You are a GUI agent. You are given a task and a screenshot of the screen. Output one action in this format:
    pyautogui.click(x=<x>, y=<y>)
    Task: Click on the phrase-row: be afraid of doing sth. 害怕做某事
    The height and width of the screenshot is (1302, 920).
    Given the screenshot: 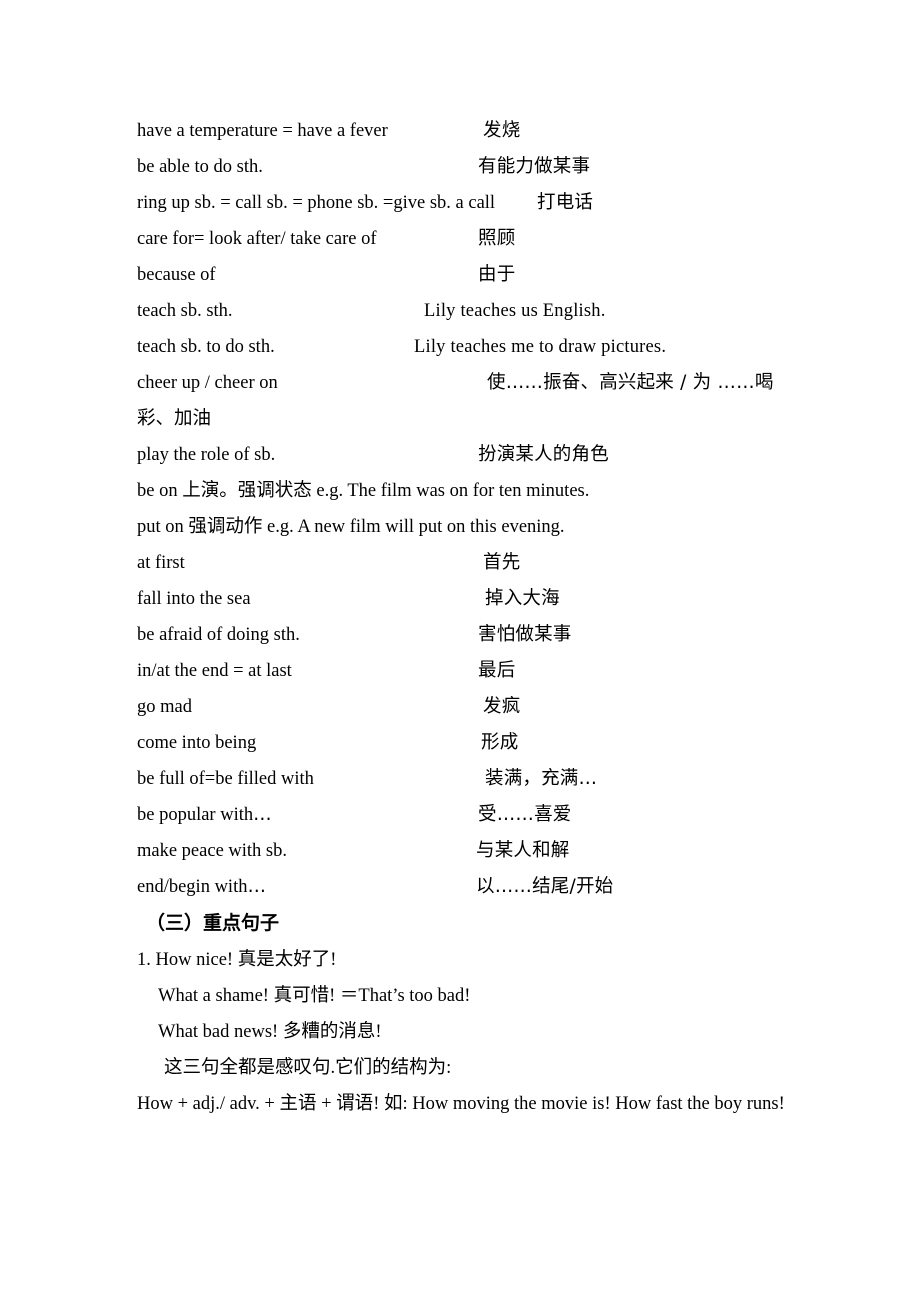 What is the action you would take?
    pyautogui.click(x=462, y=635)
    